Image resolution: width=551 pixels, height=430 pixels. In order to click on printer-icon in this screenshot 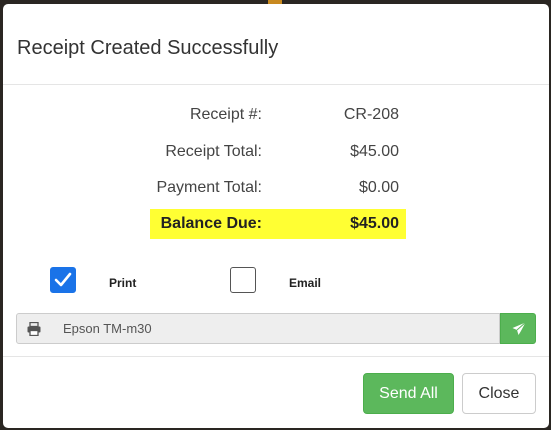, I will do `click(34, 329)`.